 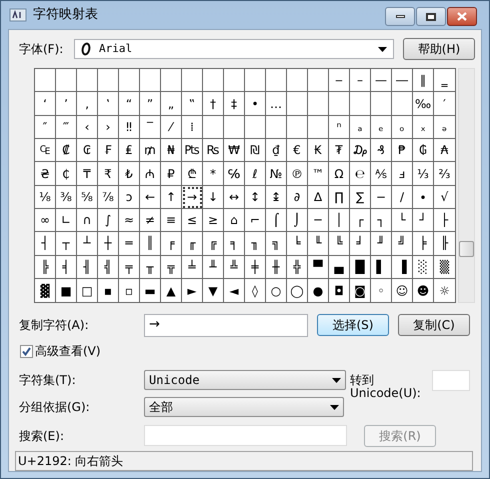 What do you see at coordinates (339, 80) in the screenshot?
I see `character-cell: ‒` at bounding box center [339, 80].